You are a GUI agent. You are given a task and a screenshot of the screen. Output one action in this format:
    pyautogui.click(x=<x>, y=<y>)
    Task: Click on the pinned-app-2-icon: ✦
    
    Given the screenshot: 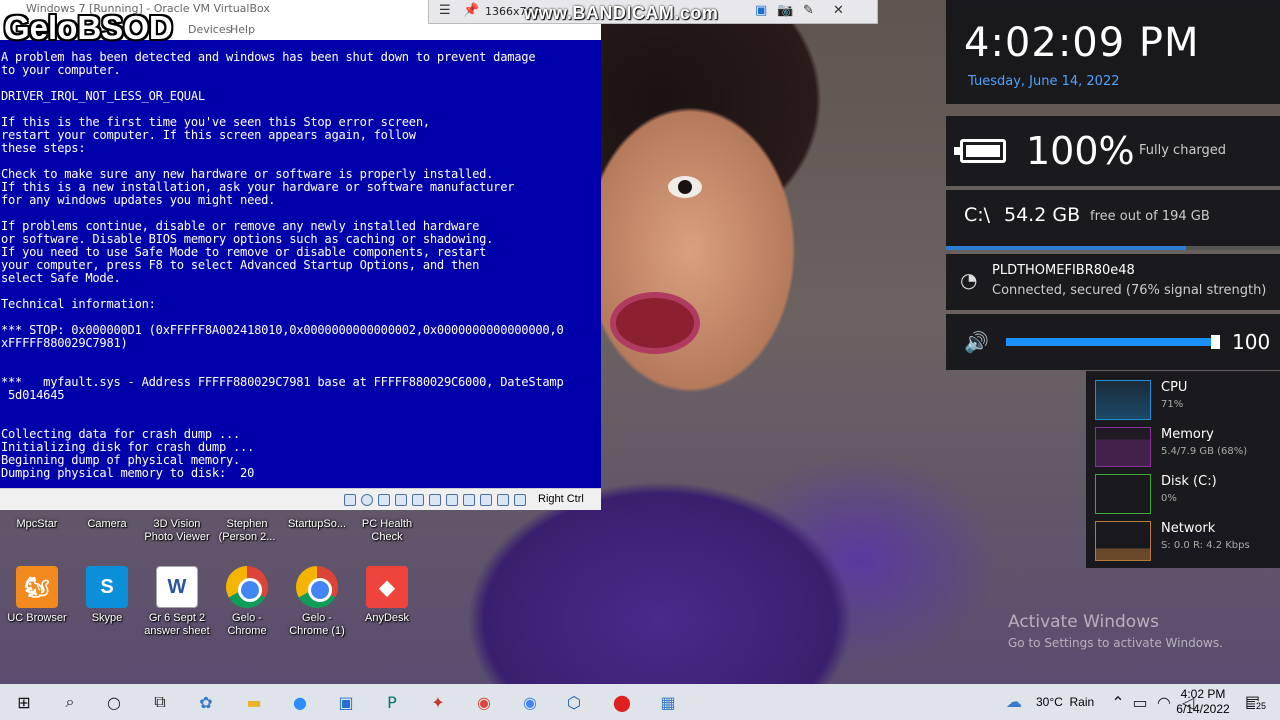 What is the action you would take?
    pyautogui.click(x=438, y=702)
    